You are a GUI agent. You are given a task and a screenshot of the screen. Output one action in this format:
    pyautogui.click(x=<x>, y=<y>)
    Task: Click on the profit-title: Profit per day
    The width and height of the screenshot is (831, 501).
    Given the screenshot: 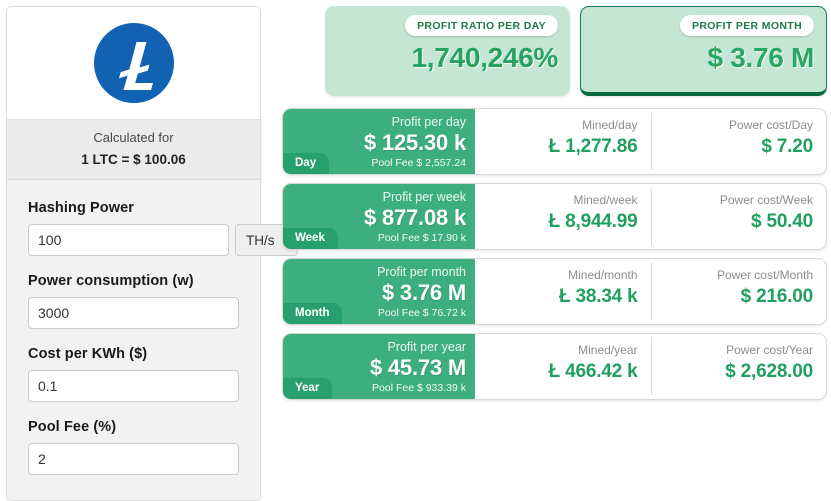 What is the action you would take?
    pyautogui.click(x=428, y=122)
    